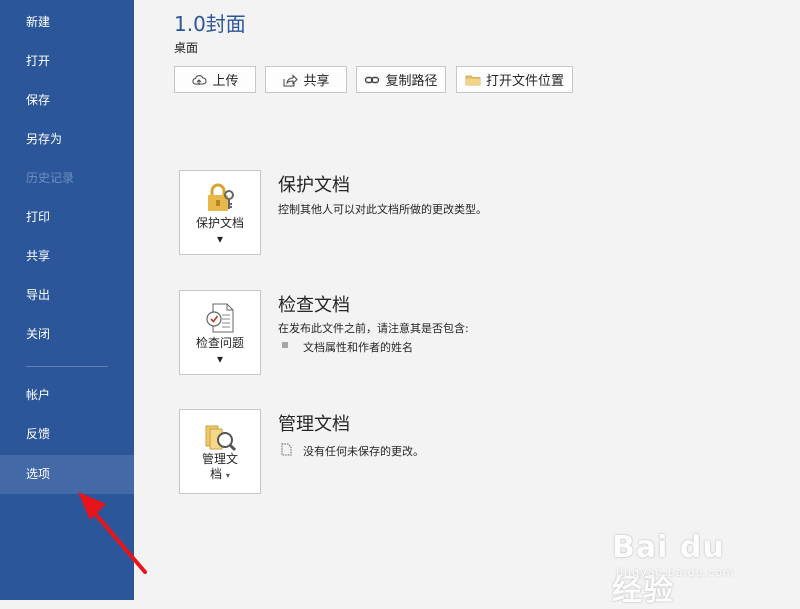 This screenshot has height=609, width=800. Describe the element at coordinates (219, 459) in the screenshot. I see `manage-document-label-line1: 管理文` at that location.